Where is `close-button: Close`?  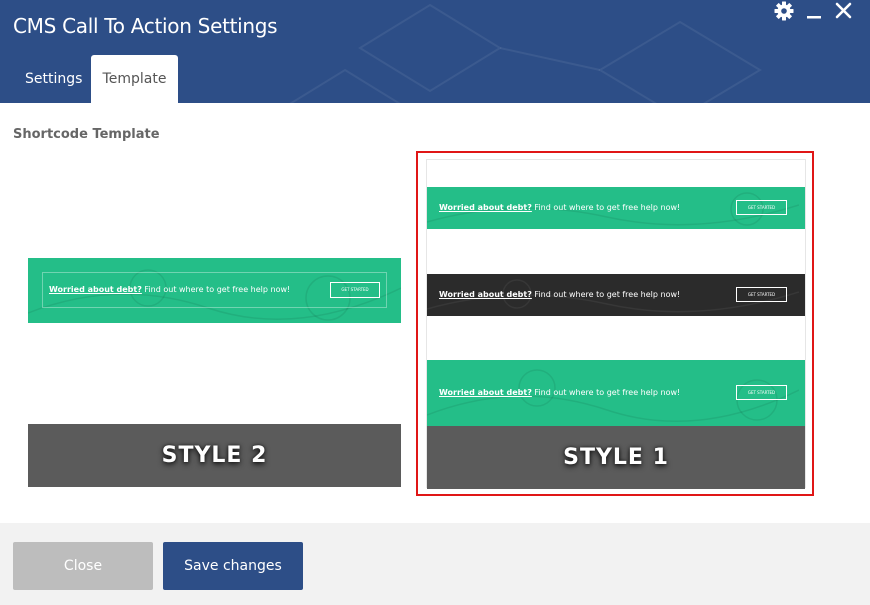
close-button: Close is located at coordinates (83, 566).